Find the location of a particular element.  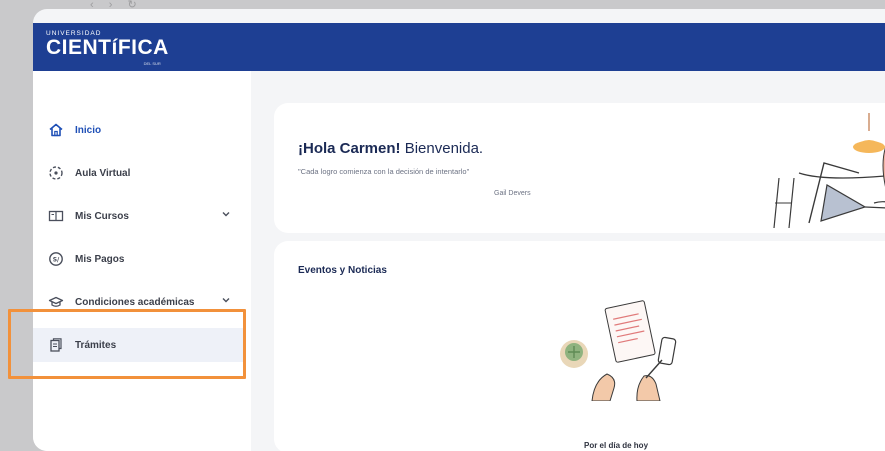

welcome-greeting: ¡Hola Carmen! Bienvenida. is located at coordinates (390, 148).